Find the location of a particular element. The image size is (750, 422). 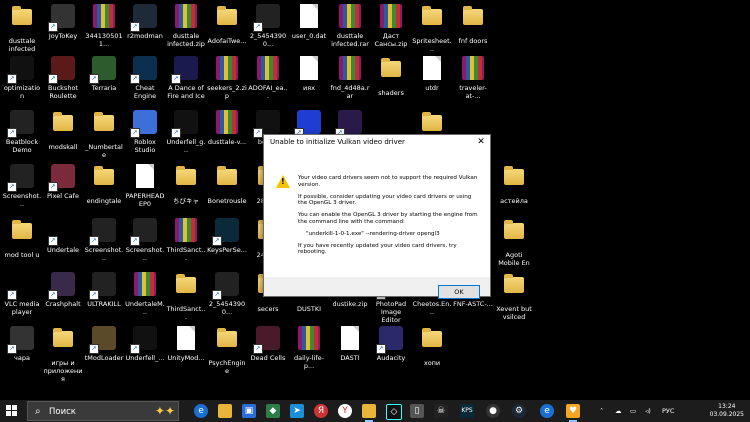

desktop-icon: user_0.dat is located at coordinates (309, 22).